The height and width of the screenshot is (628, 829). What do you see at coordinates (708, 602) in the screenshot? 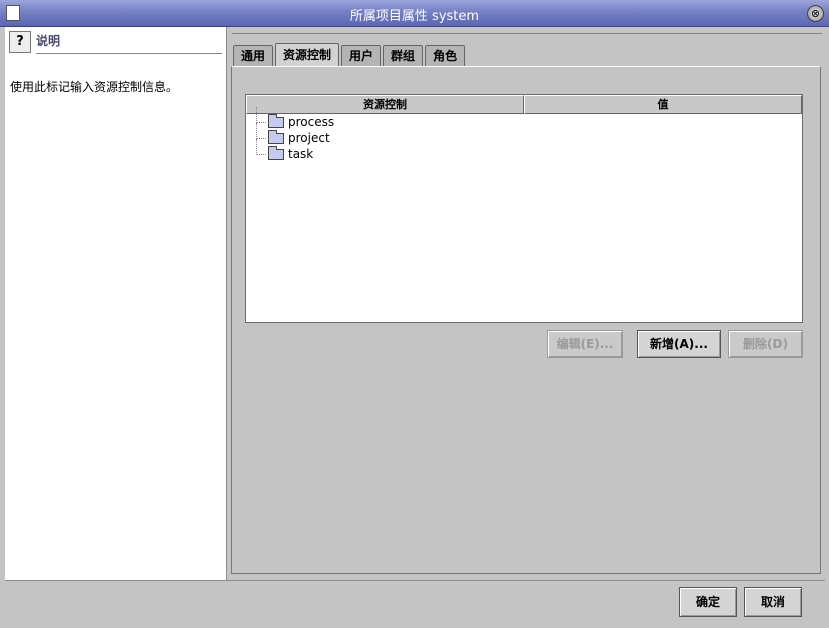
I see `ok-button: 确定` at bounding box center [708, 602].